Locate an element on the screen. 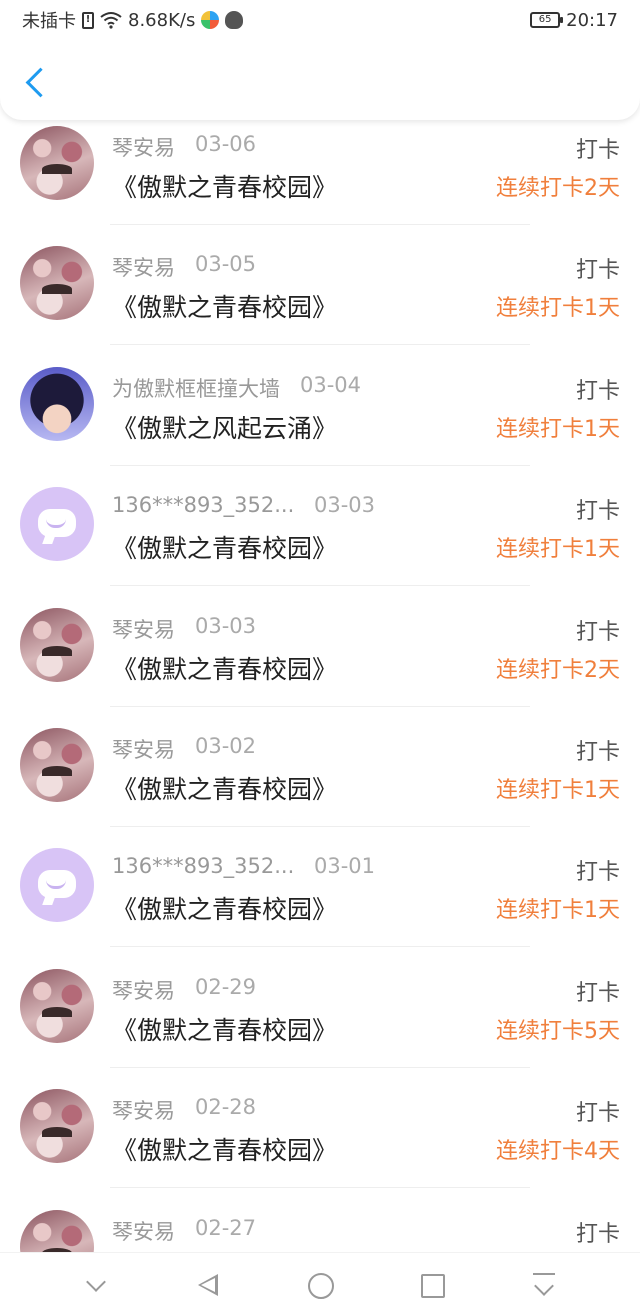  carrier-label: 未插卡 is located at coordinates (49, 21).